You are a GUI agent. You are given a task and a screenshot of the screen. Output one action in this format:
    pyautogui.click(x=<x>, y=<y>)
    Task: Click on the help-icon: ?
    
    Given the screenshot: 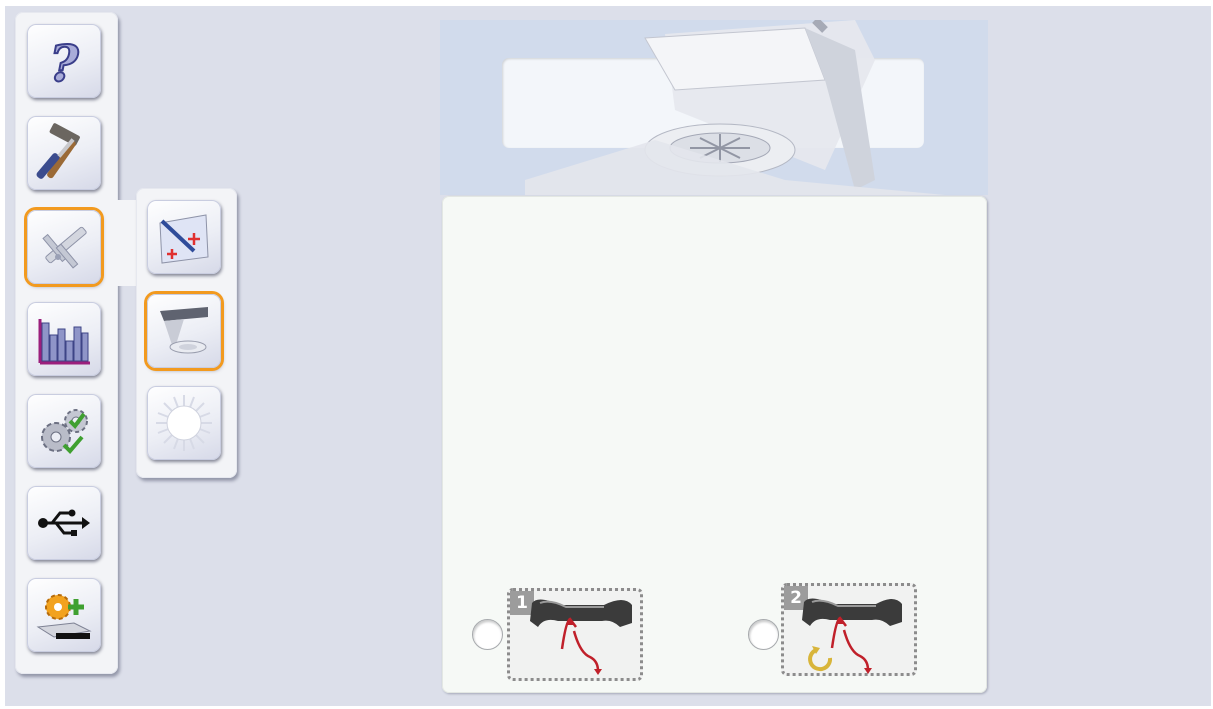 What is the action you would take?
    pyautogui.click(x=64, y=62)
    